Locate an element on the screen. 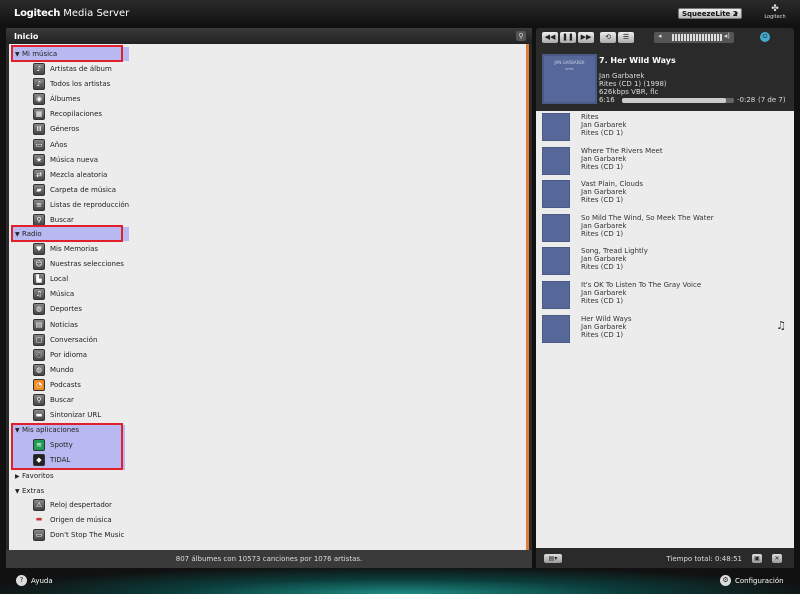 The width and height of the screenshot is (800, 594). track-album: Rites (CD 1) (1998) is located at coordinates (633, 84).